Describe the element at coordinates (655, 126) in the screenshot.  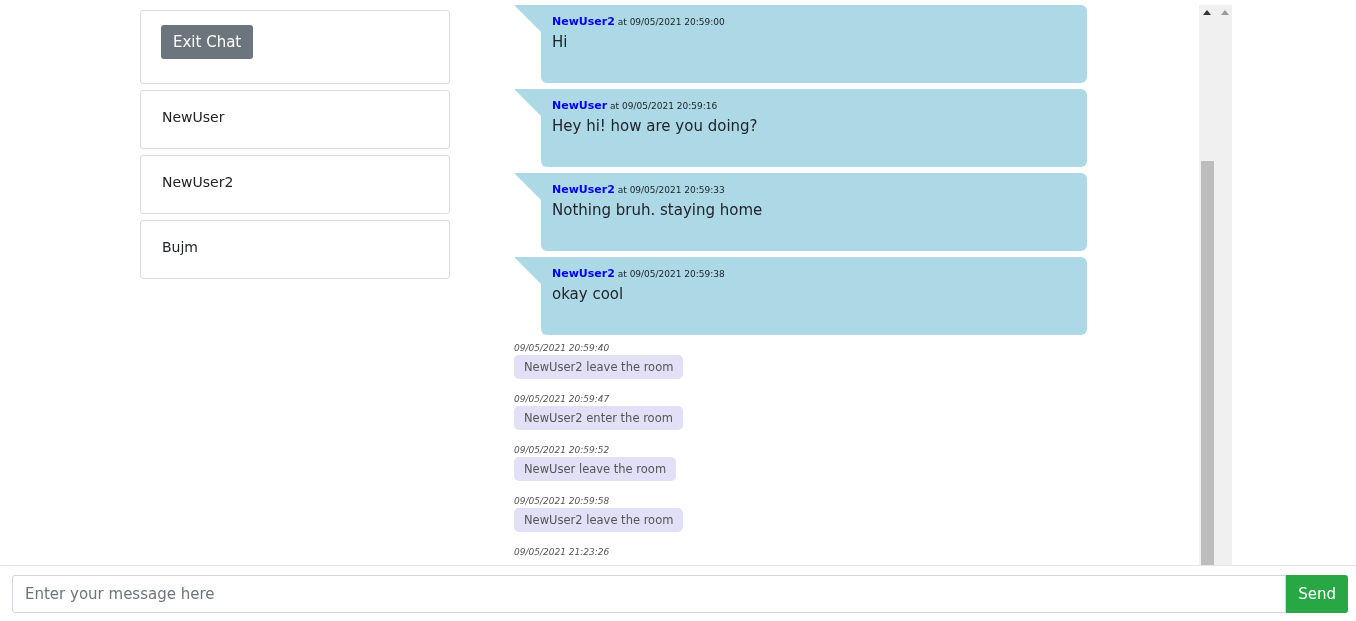
I see `message-text: Hey hi! how are you doing?` at that location.